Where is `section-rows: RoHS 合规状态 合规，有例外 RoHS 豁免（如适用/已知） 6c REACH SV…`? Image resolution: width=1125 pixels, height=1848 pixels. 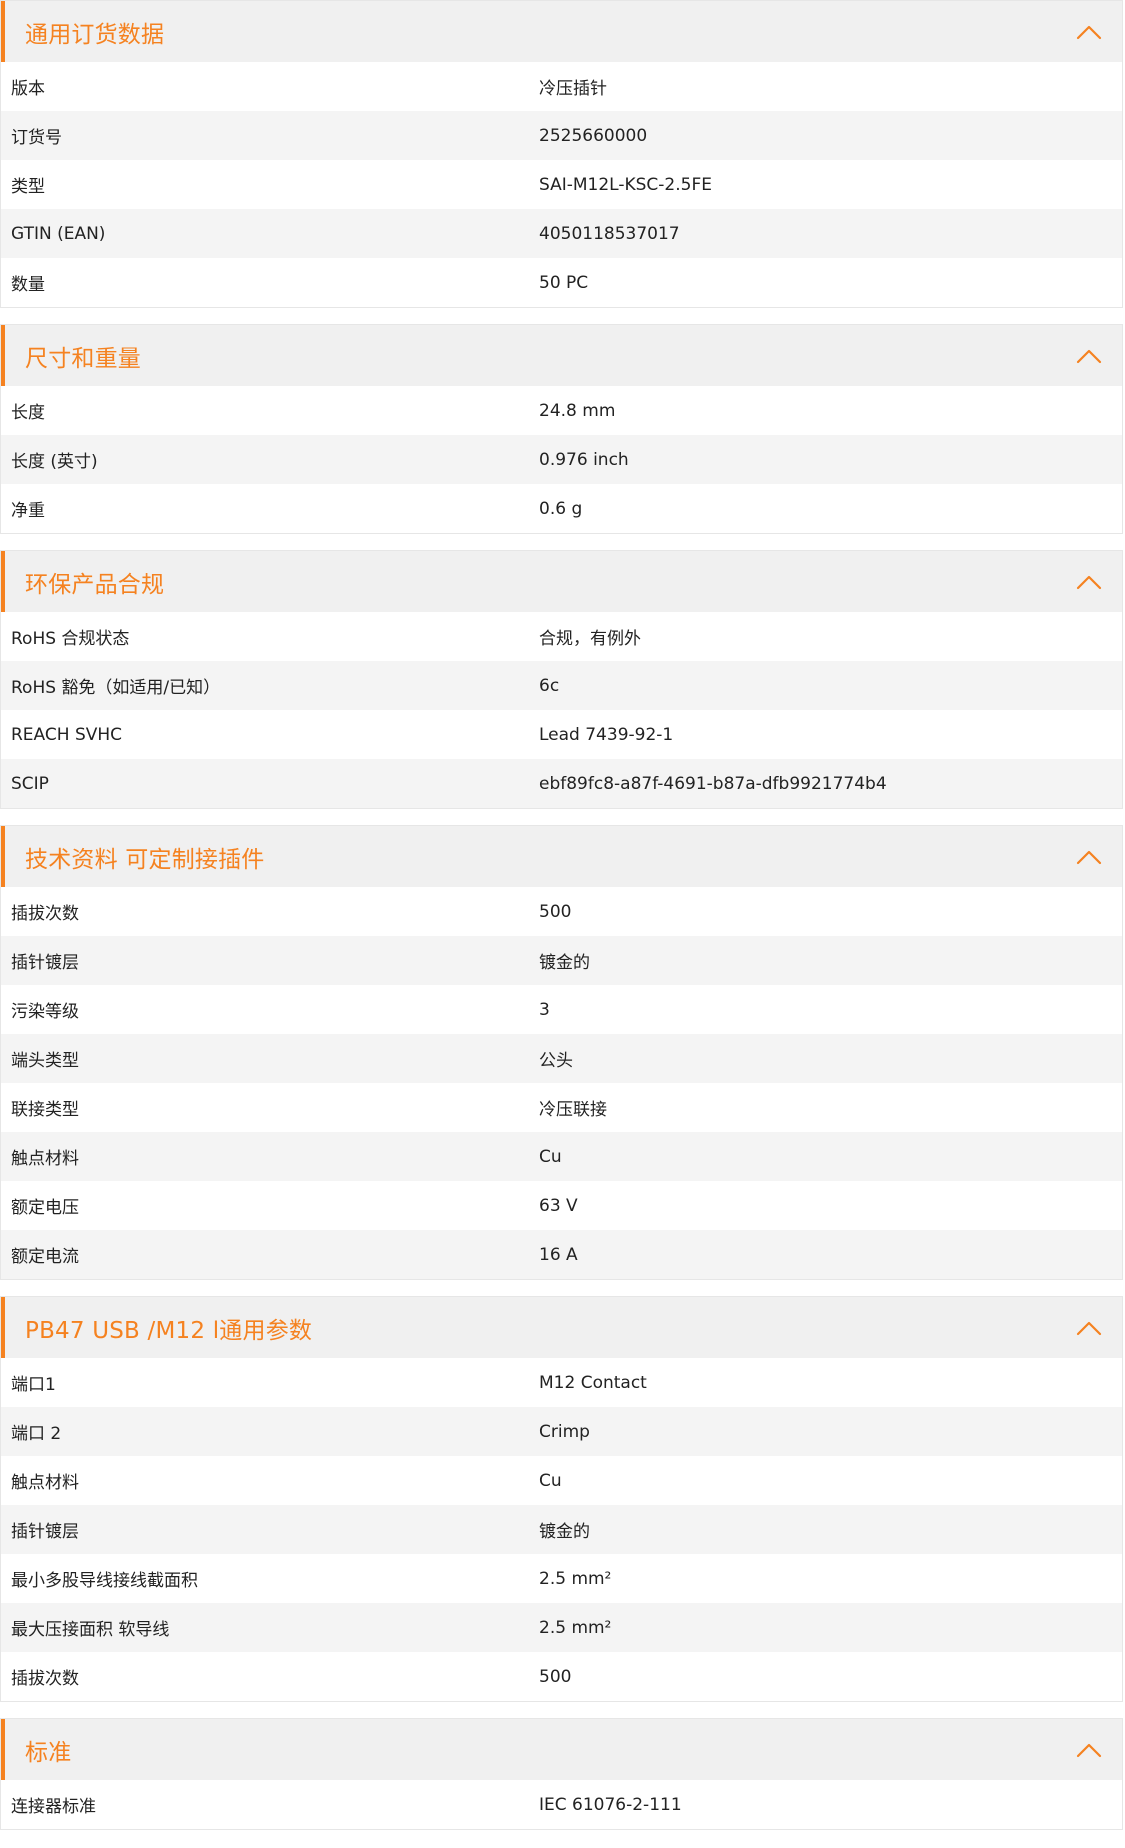 section-rows: RoHS 合规状态 合规，有例外 RoHS 豁免（如适用/已知） 6c REACH SV… is located at coordinates (561, 710).